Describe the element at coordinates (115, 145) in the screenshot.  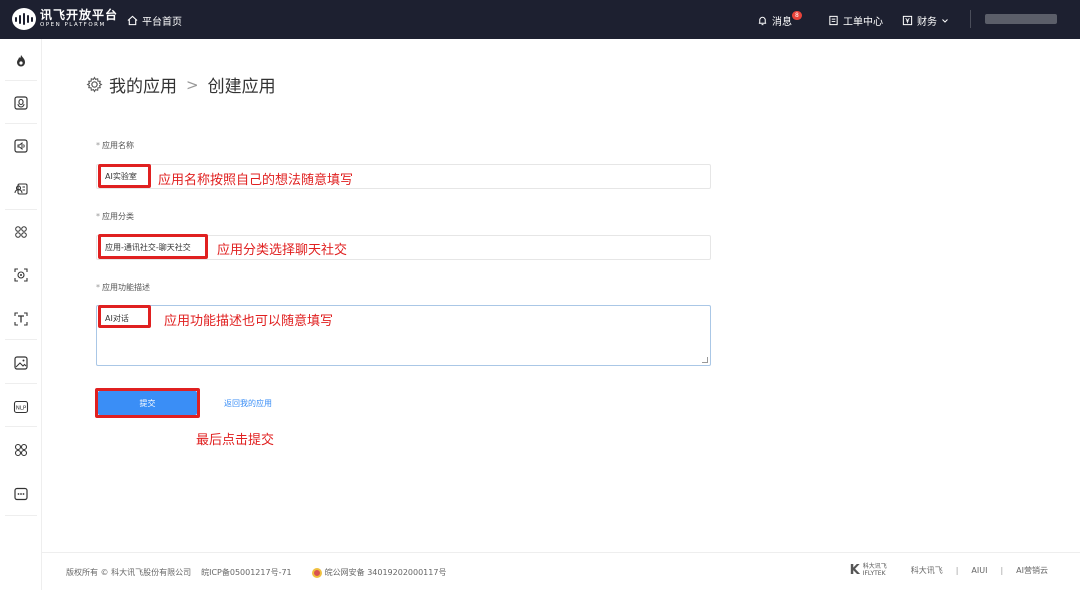
I see `app-name-label: * 应用名称` at that location.